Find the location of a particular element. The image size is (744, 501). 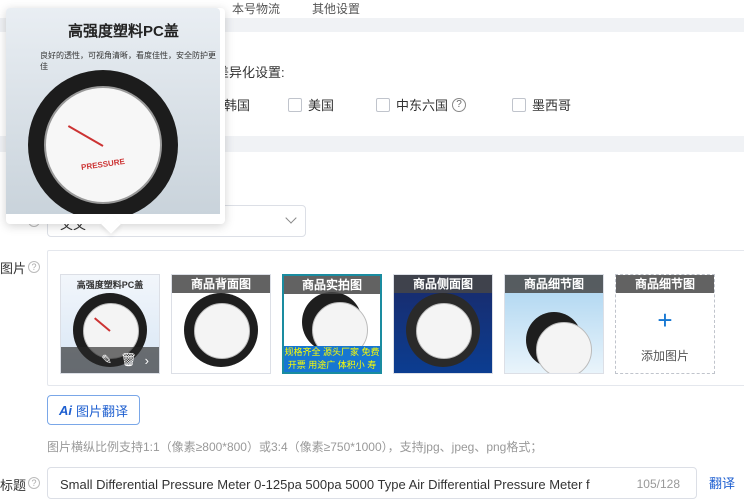

image-translate-button: Ai 图片翻译 is located at coordinates (93, 410).